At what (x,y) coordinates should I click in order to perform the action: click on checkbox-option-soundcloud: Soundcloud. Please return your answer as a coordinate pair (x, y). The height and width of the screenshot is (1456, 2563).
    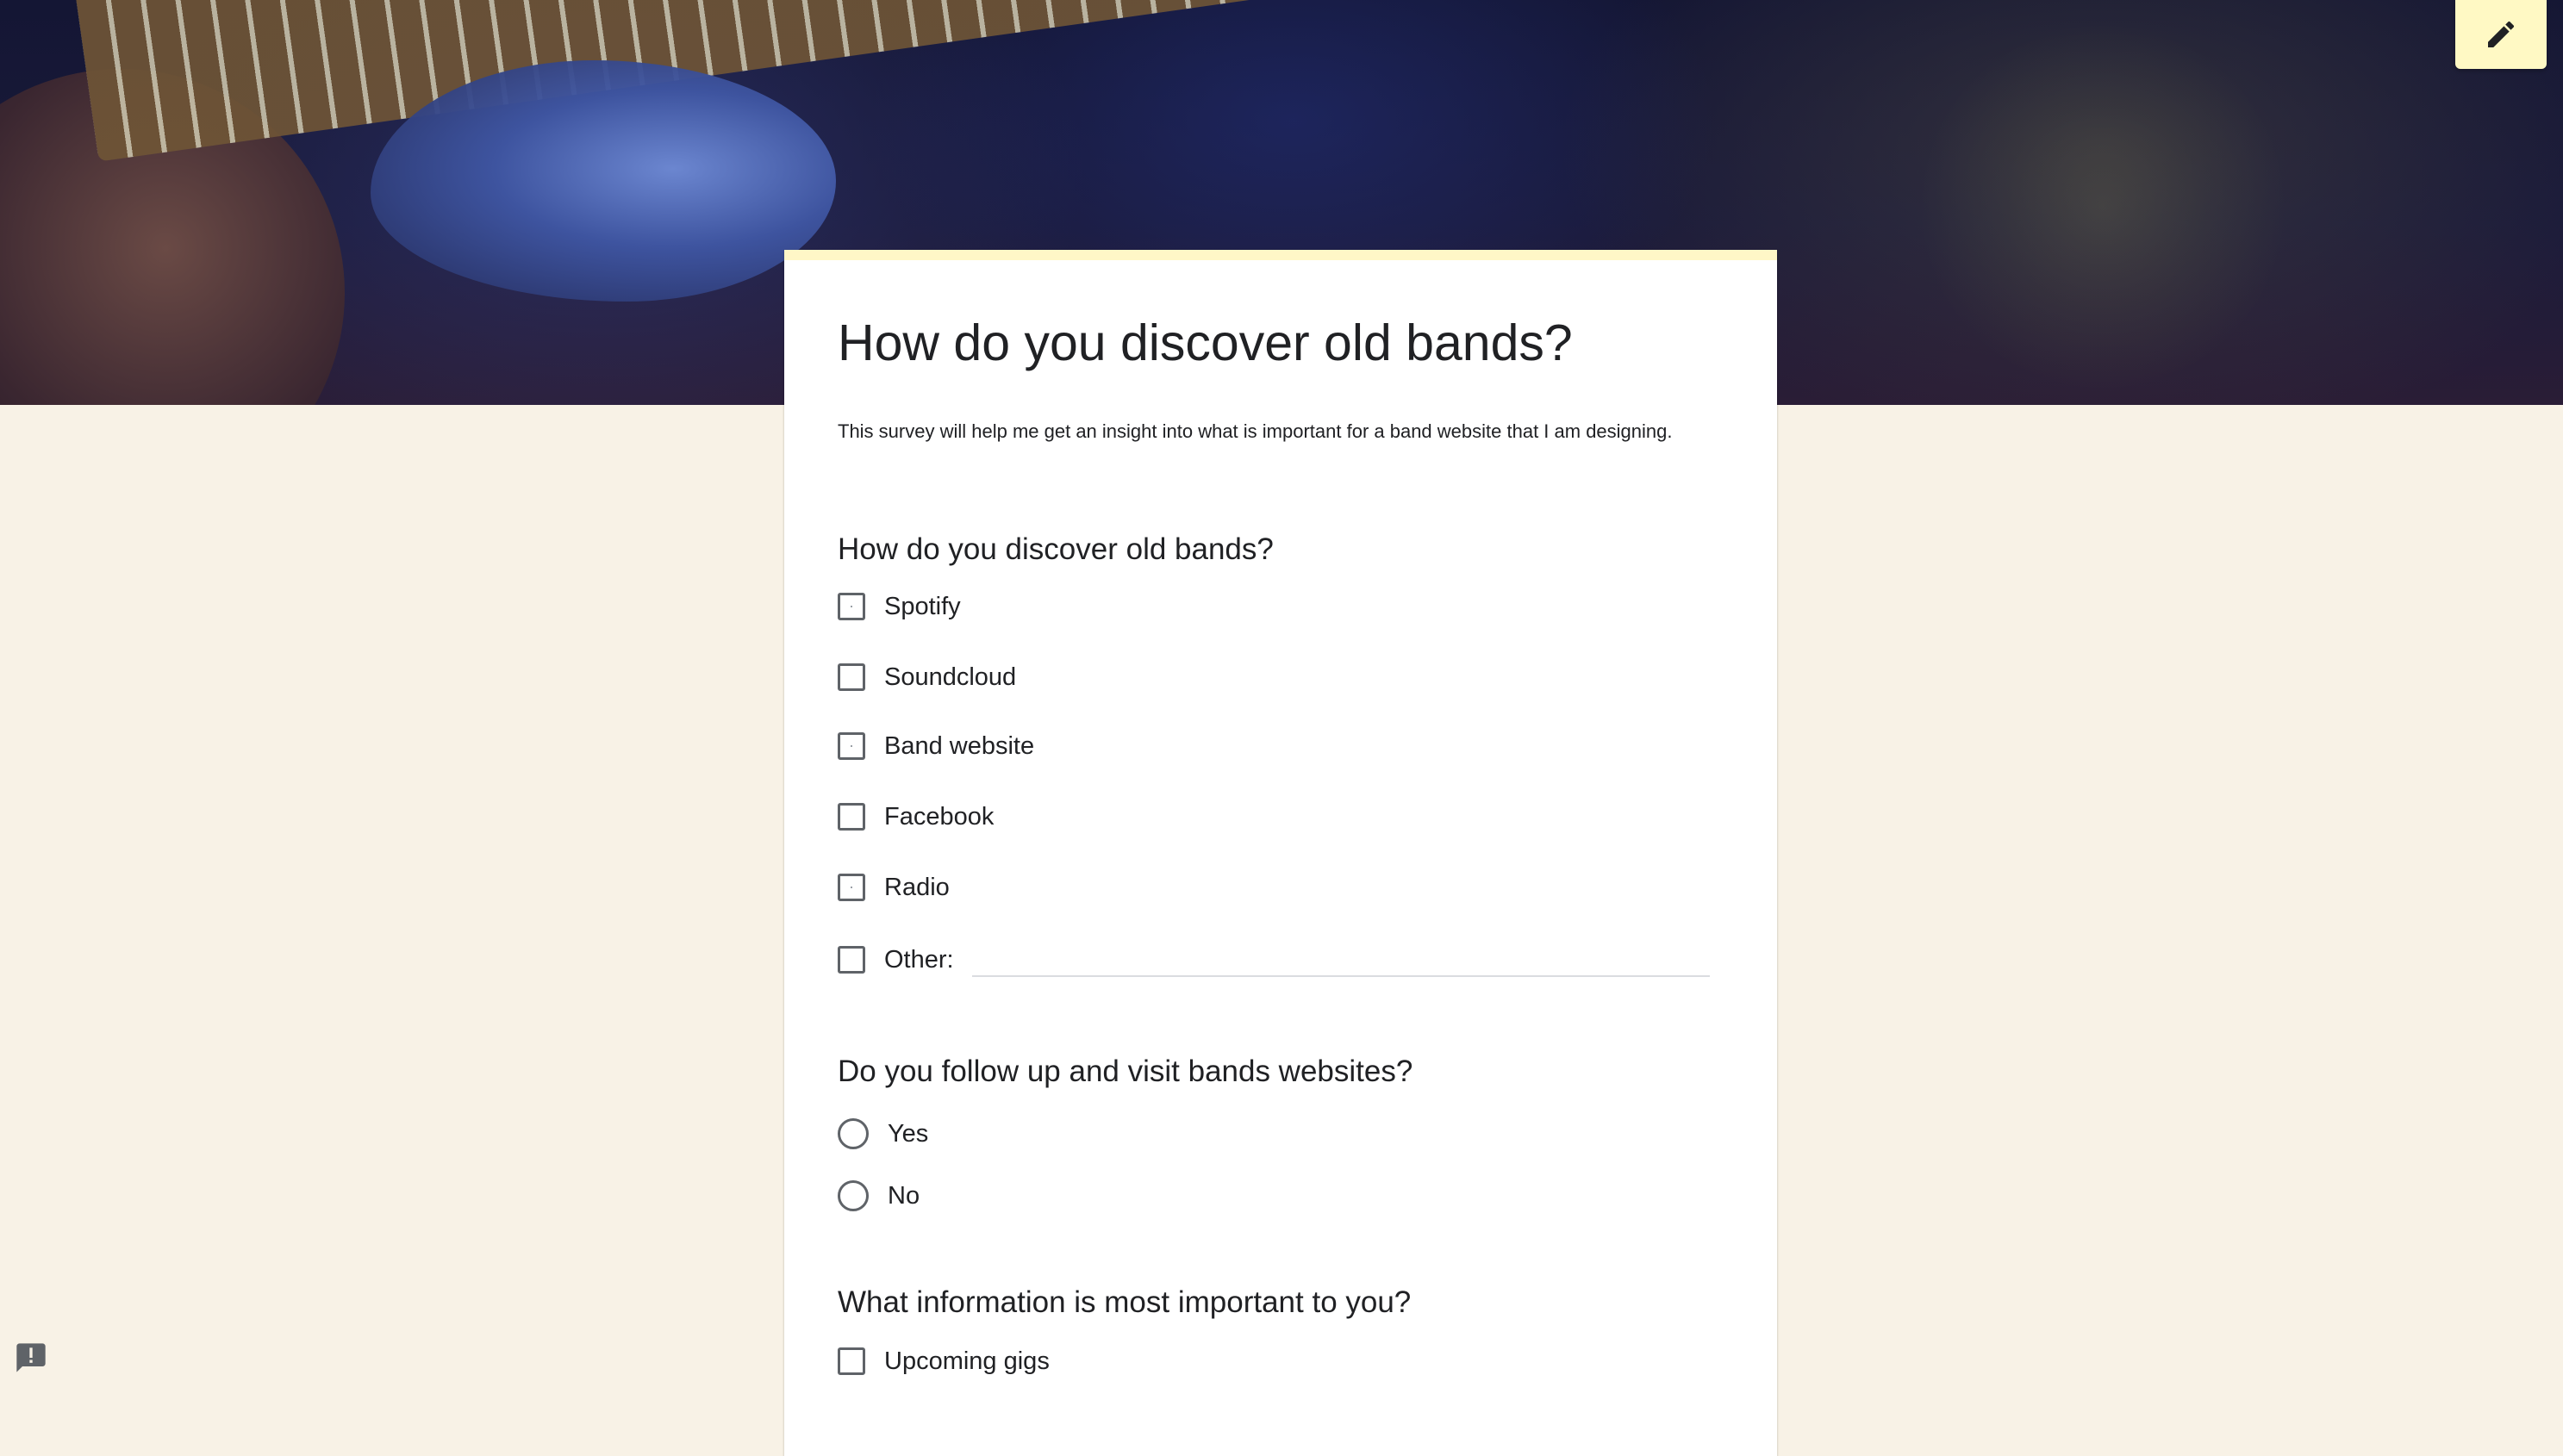
    Looking at the image, I should click on (927, 677).